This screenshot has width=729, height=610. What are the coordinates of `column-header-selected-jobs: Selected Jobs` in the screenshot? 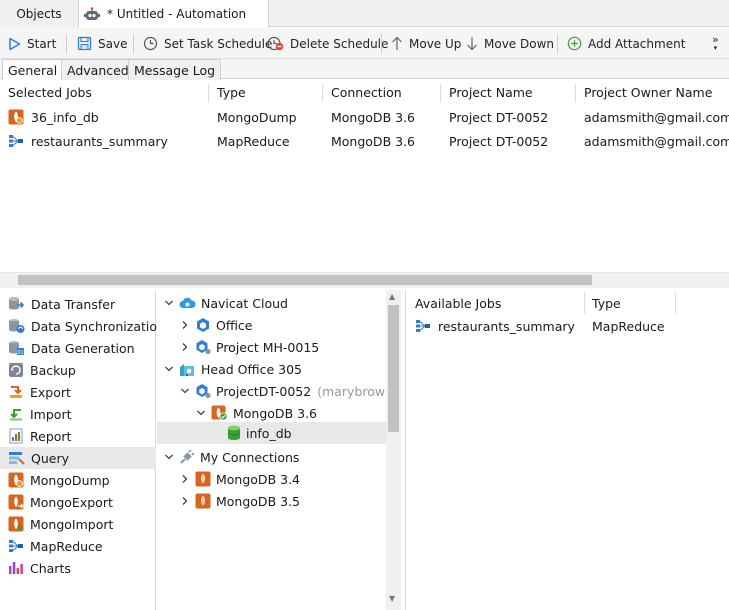 It's located at (50, 92).